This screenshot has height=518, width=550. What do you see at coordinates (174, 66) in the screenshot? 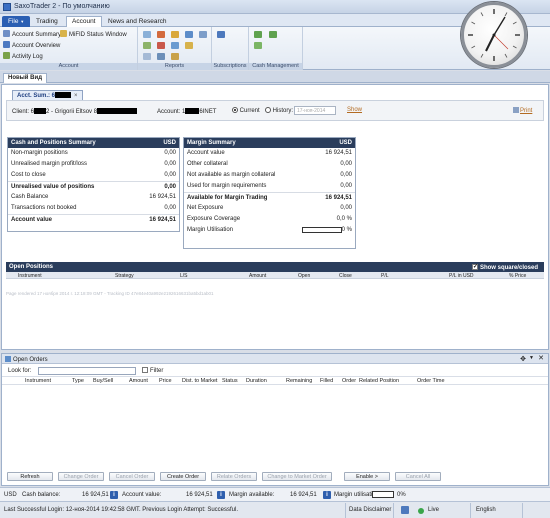
I see `ribbon-group-label: Reports` at bounding box center [174, 66].